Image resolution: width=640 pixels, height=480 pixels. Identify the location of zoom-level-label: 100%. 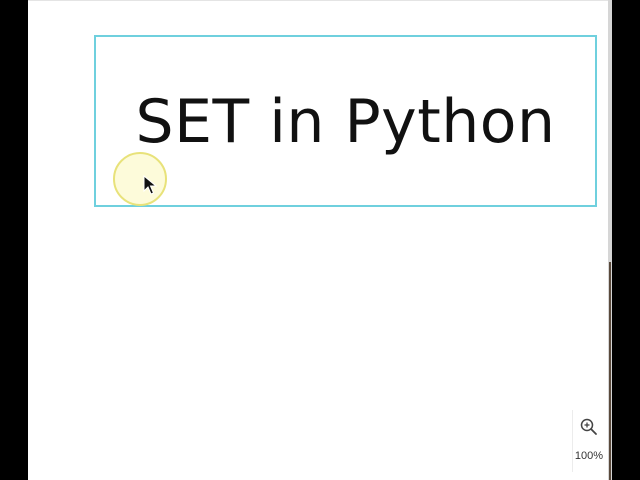
(589, 456).